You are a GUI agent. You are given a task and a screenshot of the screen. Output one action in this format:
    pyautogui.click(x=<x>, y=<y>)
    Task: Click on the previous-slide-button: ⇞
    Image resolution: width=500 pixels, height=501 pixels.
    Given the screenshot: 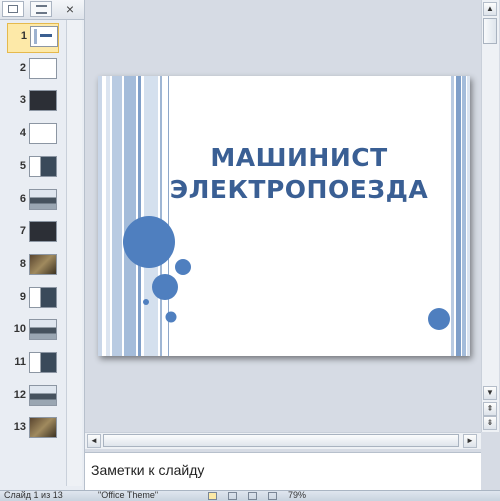 What is the action you would take?
    pyautogui.click(x=490, y=409)
    